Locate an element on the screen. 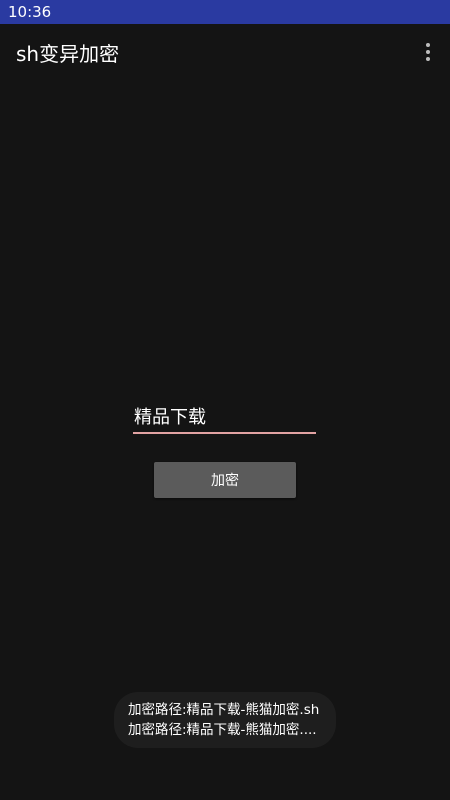  status-bar: 10:36 is located at coordinates (225, 12).